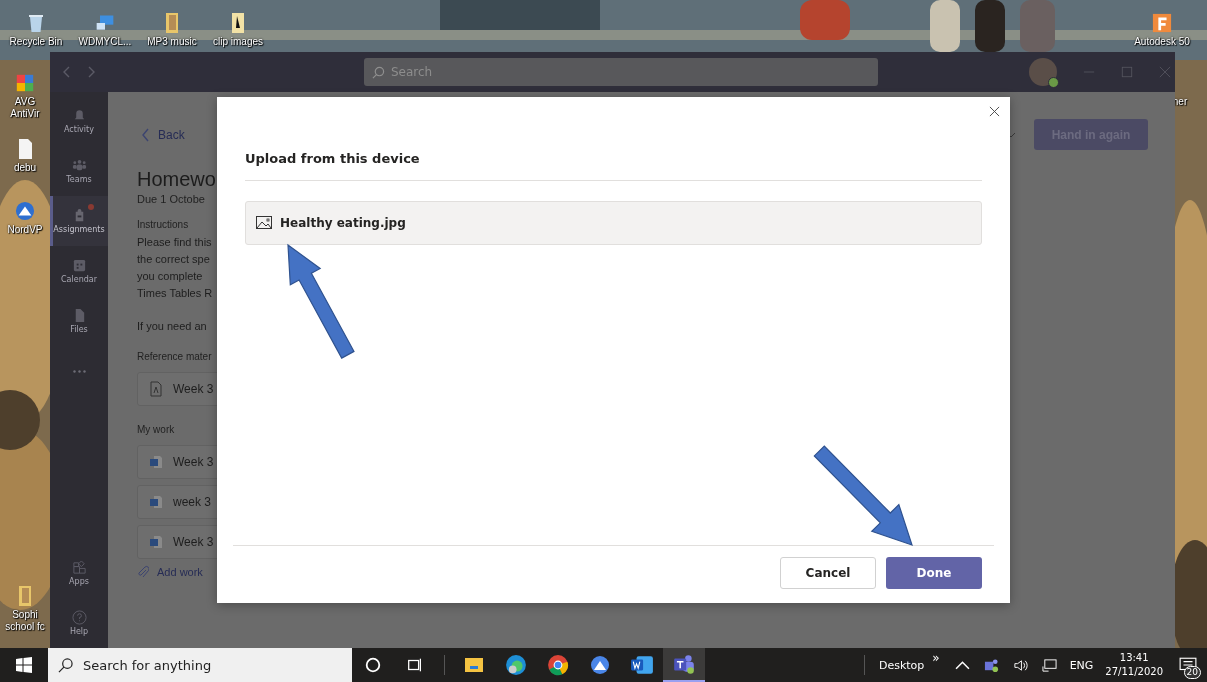 This screenshot has width=1207, height=682. Describe the element at coordinates (25, 83) in the screenshot. I see `antivirus-icon` at that location.